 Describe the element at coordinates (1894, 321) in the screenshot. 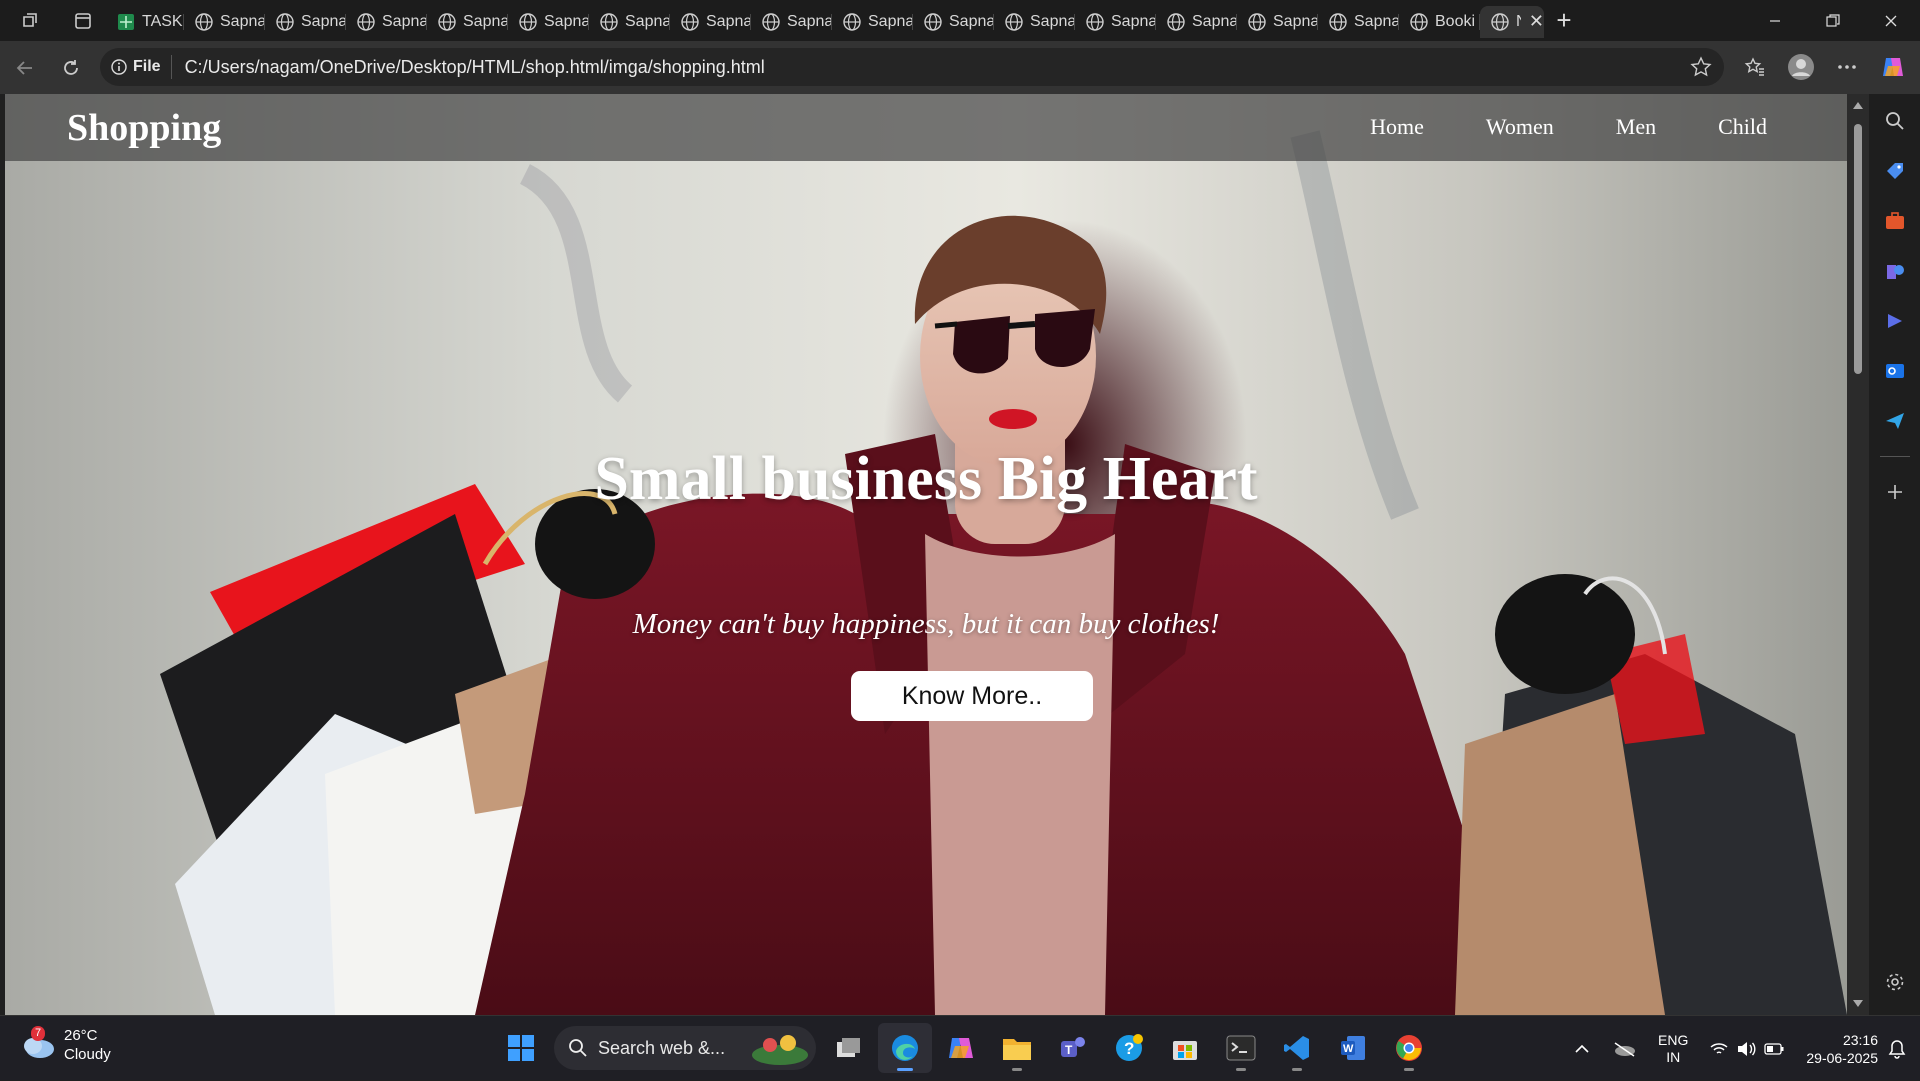

I see `copilot-sidebar-icon` at that location.